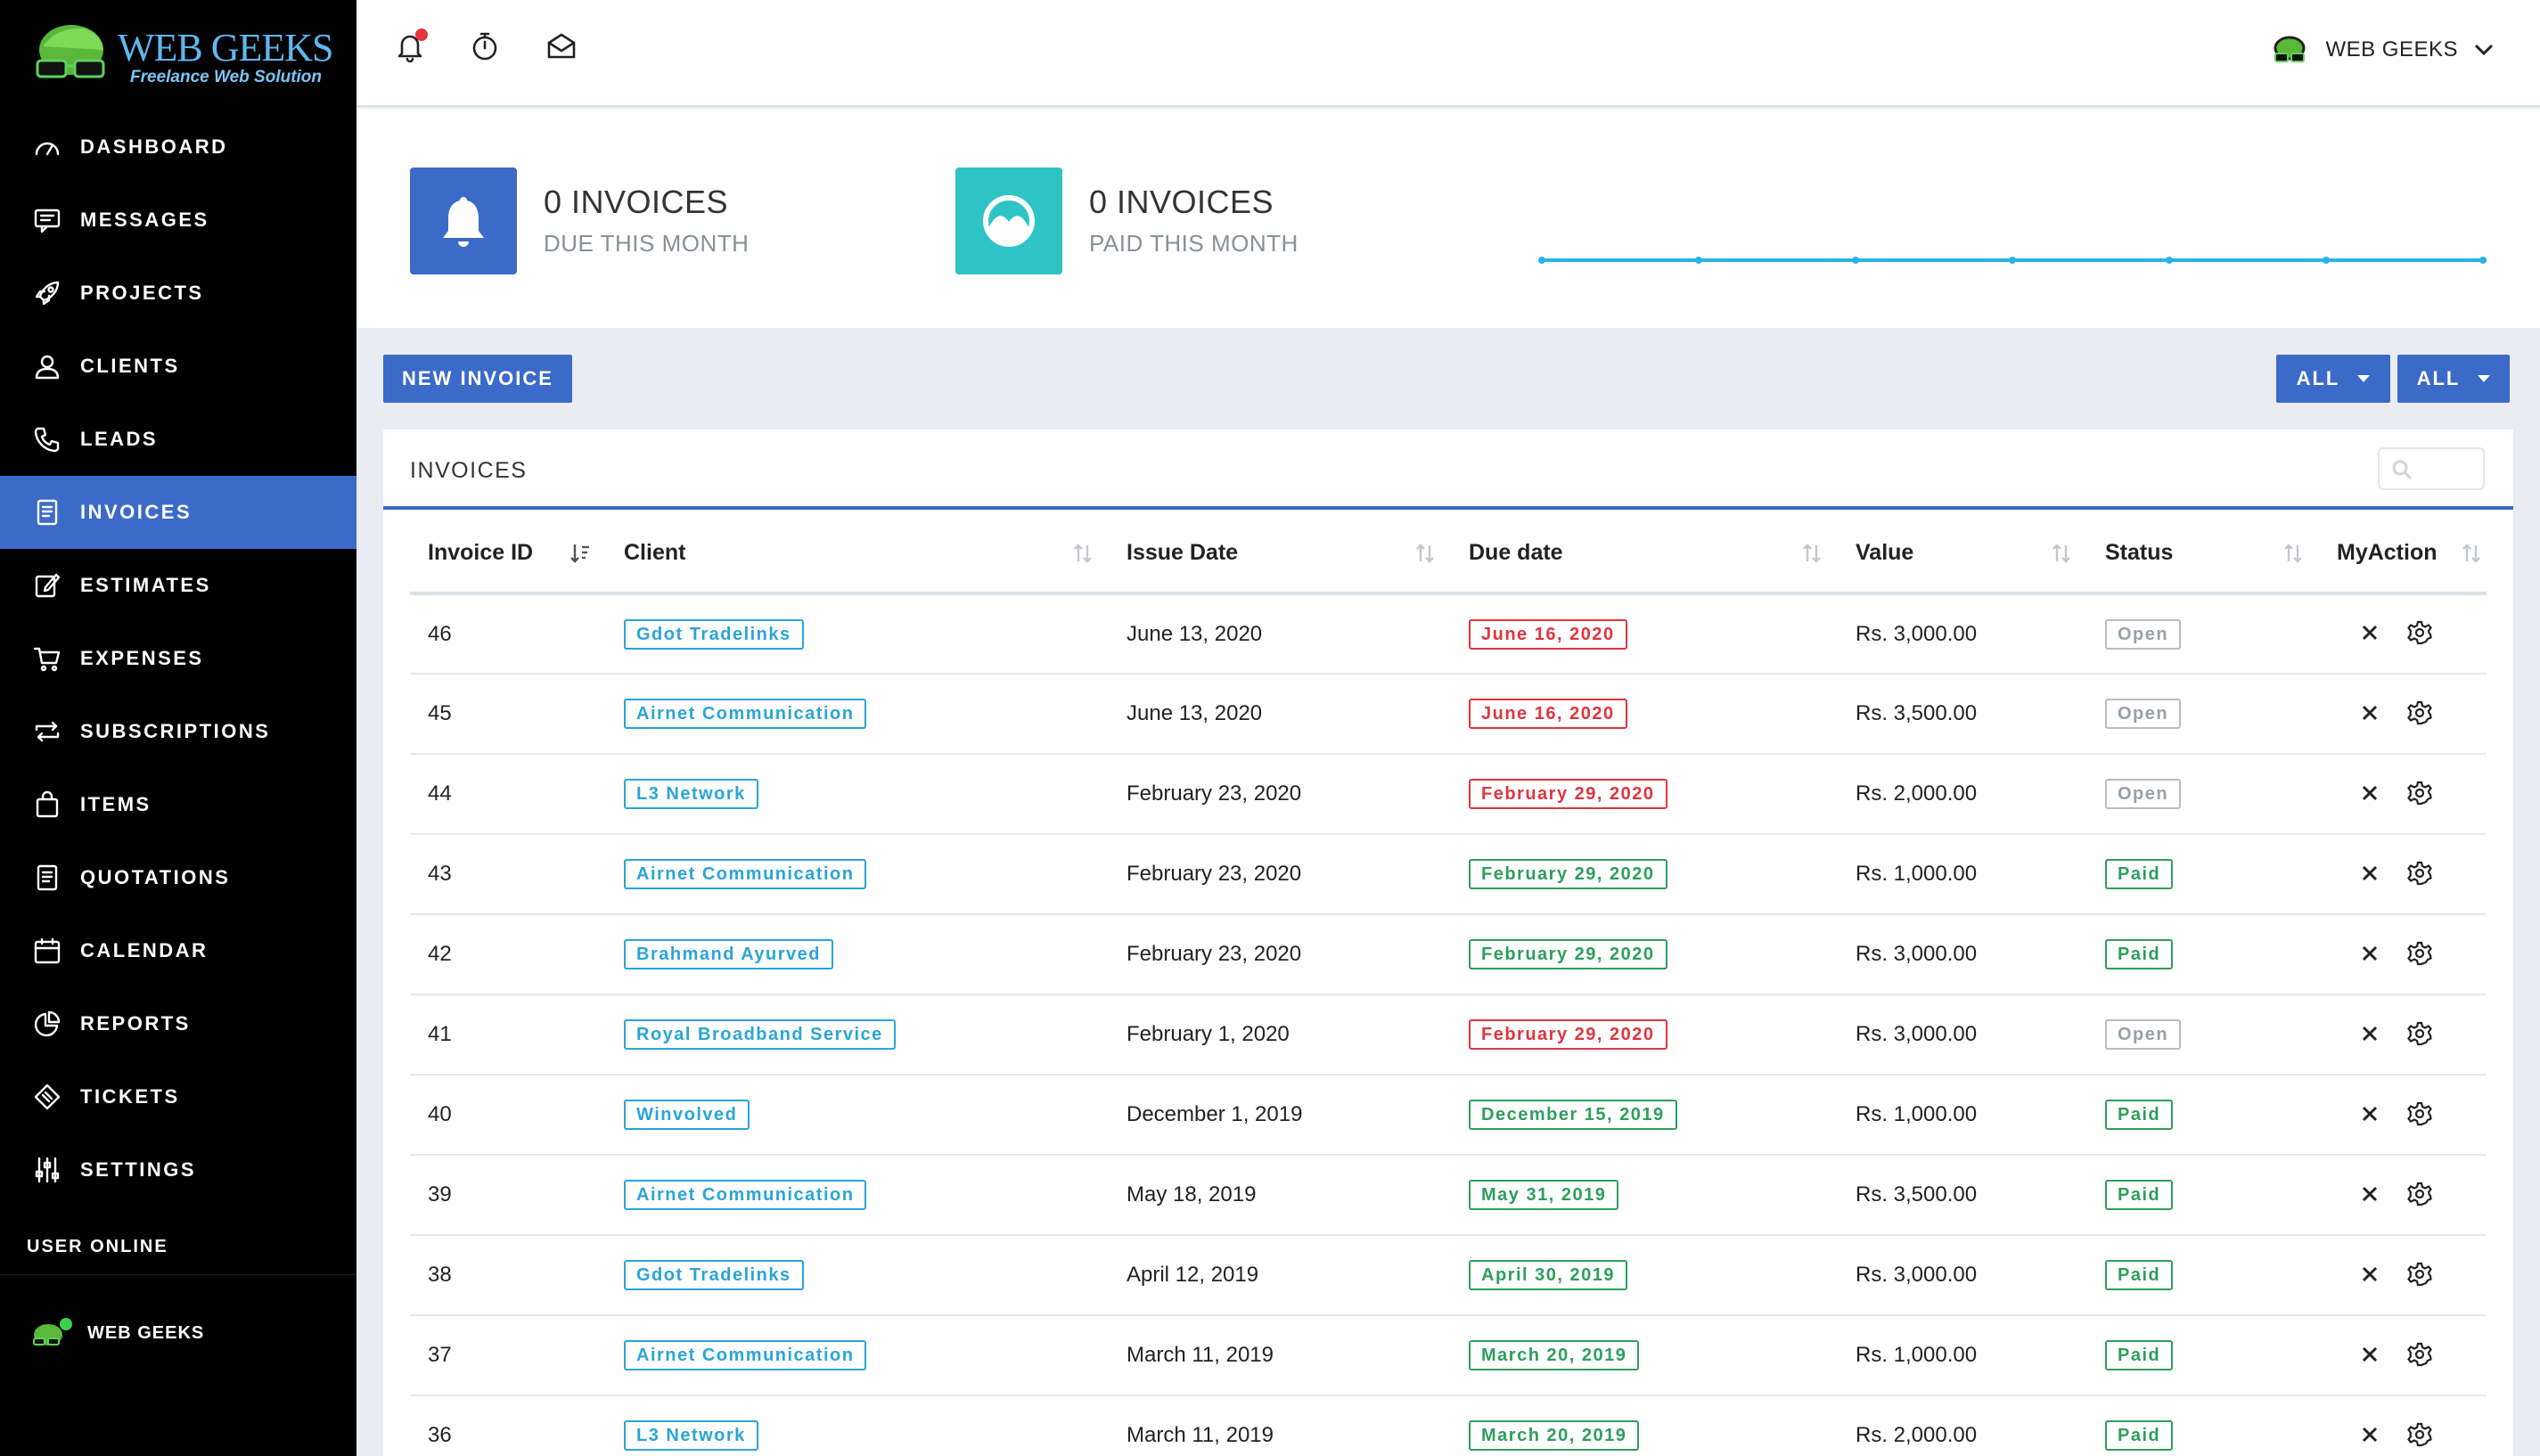 The width and height of the screenshot is (2540, 1456). I want to click on column-header-label: MyAction, so click(2387, 552).